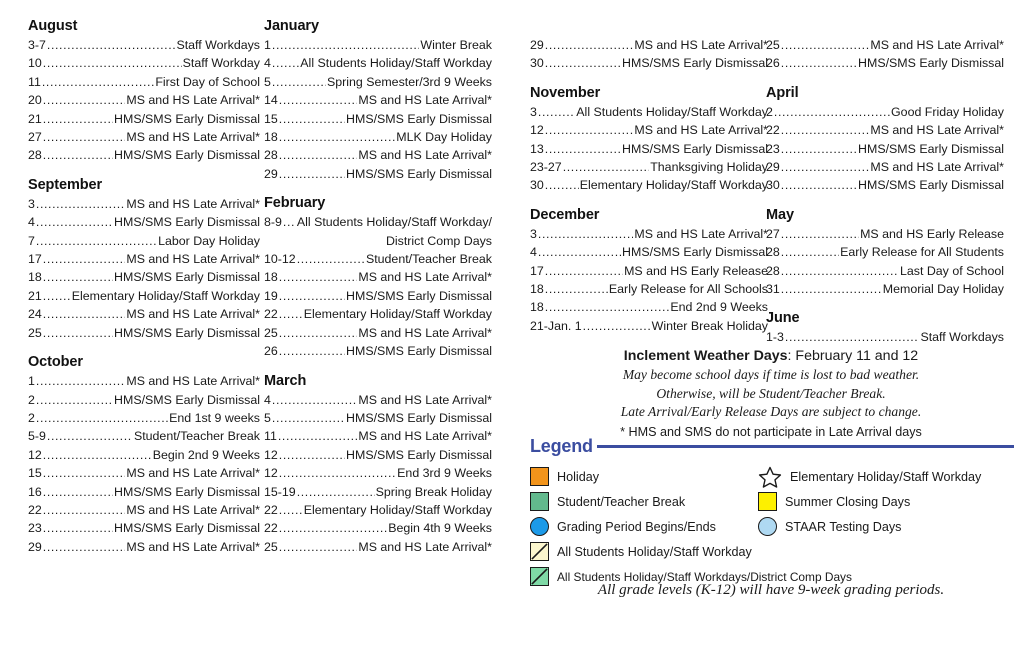 This screenshot has height=660, width=1024. Describe the element at coordinates (271, 118) in the screenshot. I see `entry-day: 15` at that location.